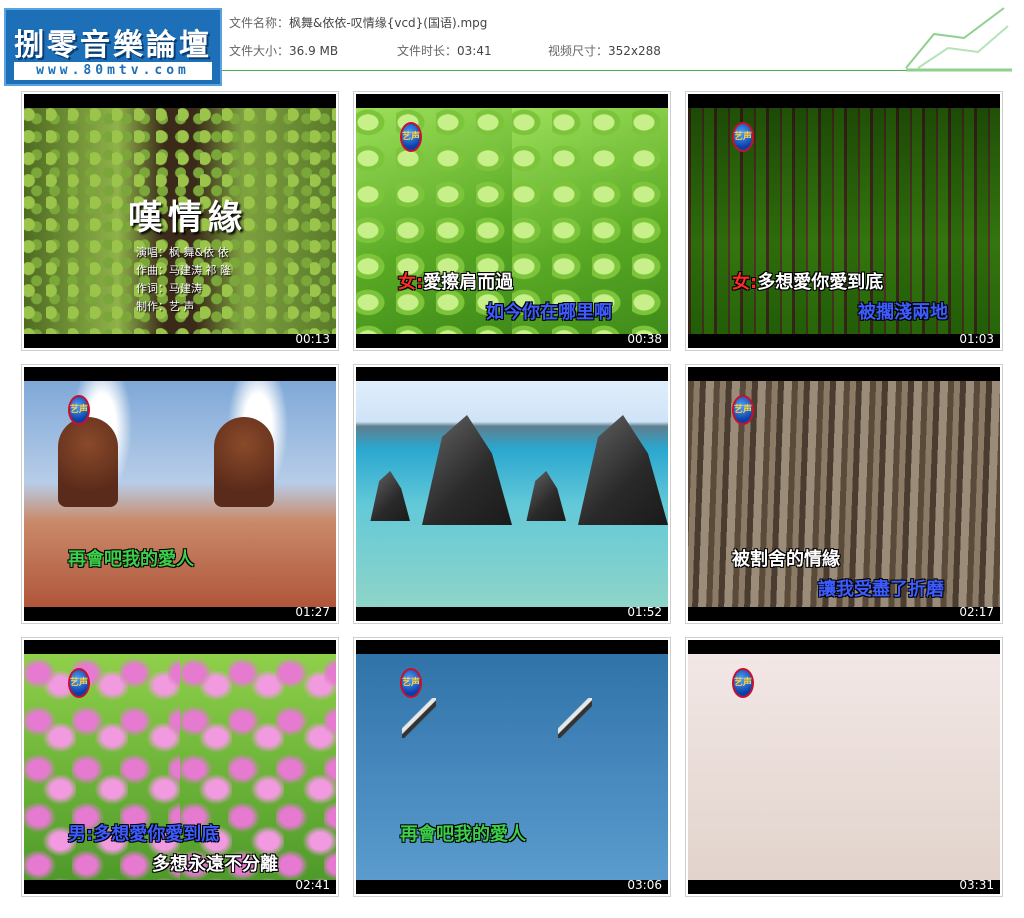 The height and width of the screenshot is (918, 1024). What do you see at coordinates (616, 70) in the screenshot?
I see `header-divider` at bounding box center [616, 70].